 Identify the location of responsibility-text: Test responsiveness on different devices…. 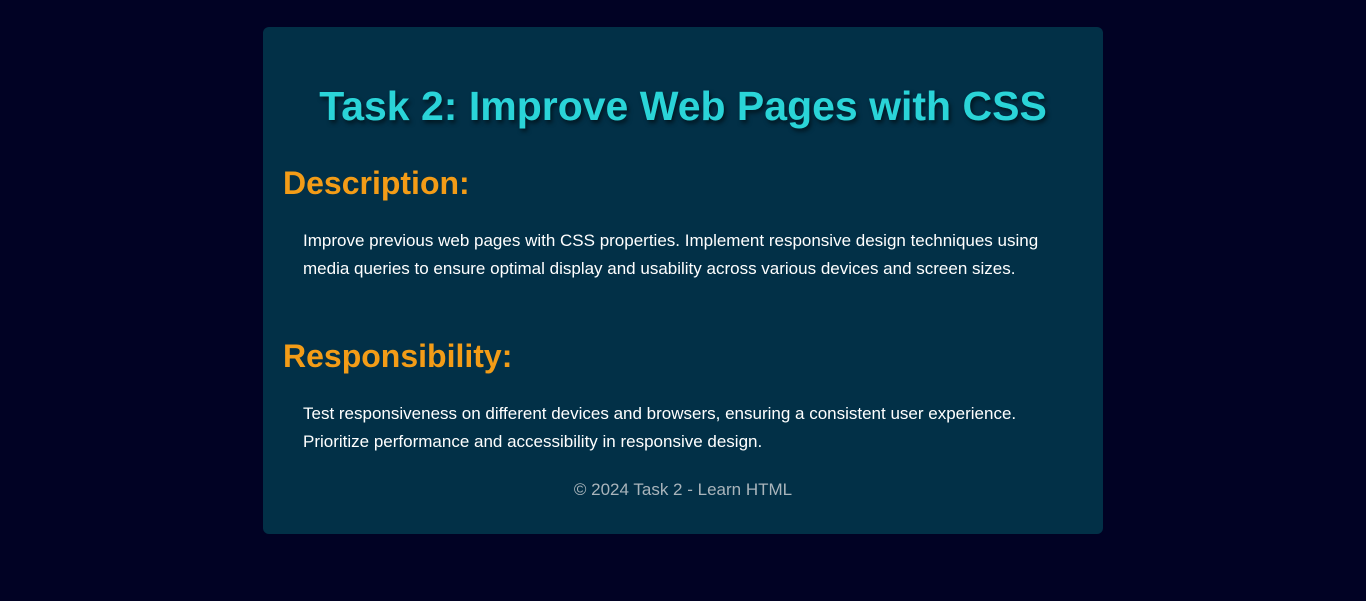
(660, 427).